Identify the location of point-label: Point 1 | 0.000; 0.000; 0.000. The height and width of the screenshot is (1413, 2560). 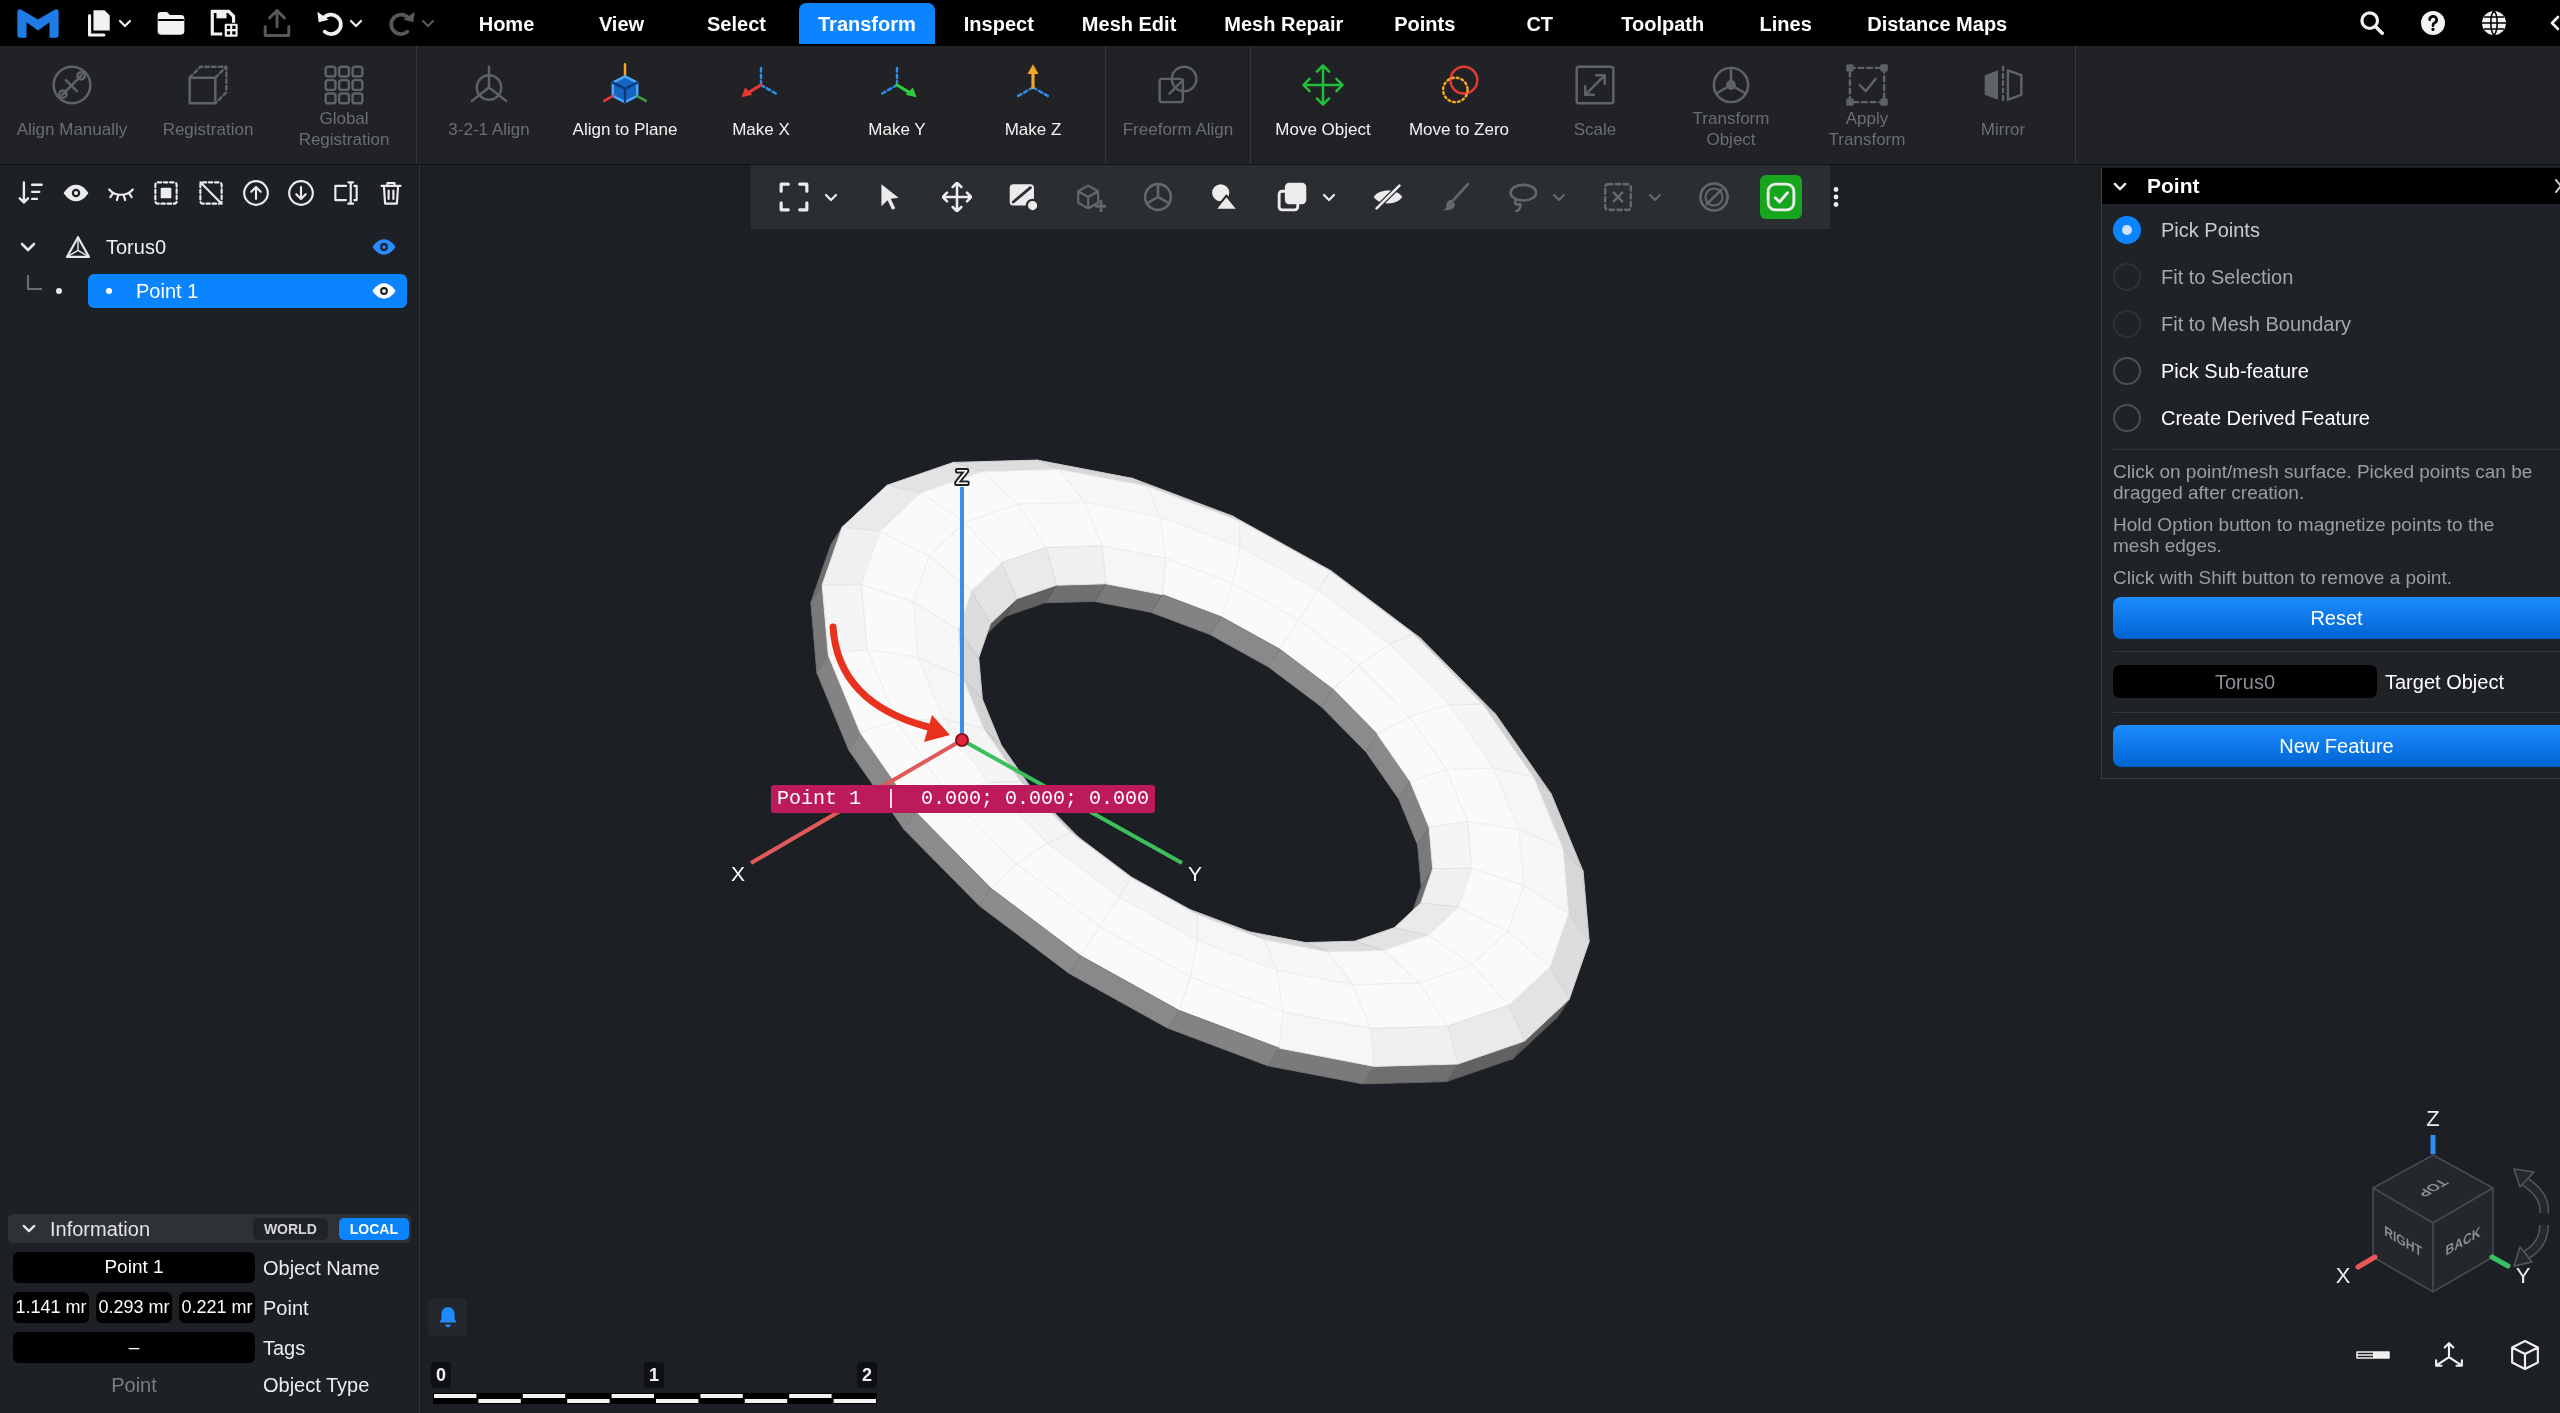
(963, 799).